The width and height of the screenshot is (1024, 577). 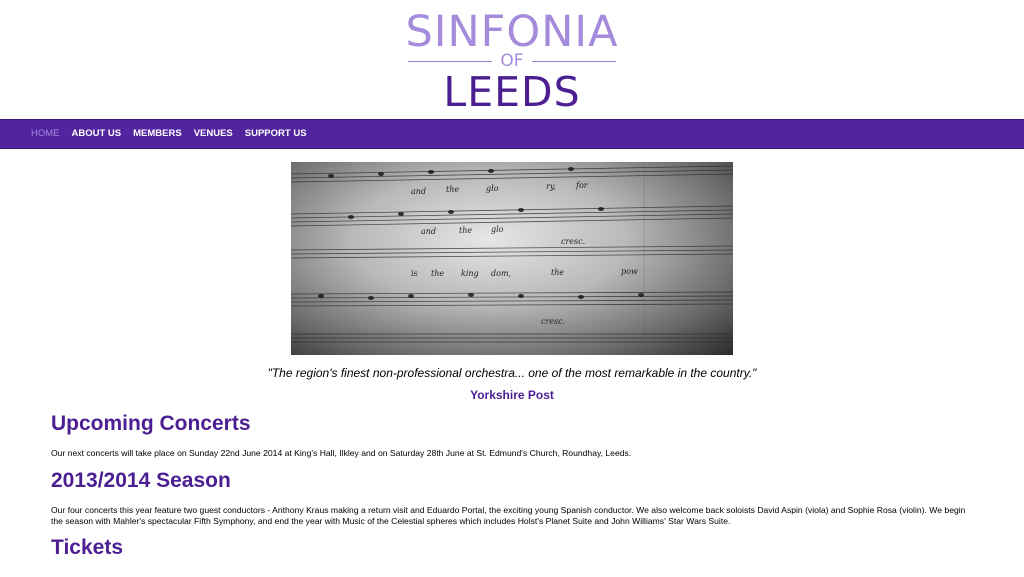 I want to click on nav-about-us: ABOUT US, so click(x=97, y=134).